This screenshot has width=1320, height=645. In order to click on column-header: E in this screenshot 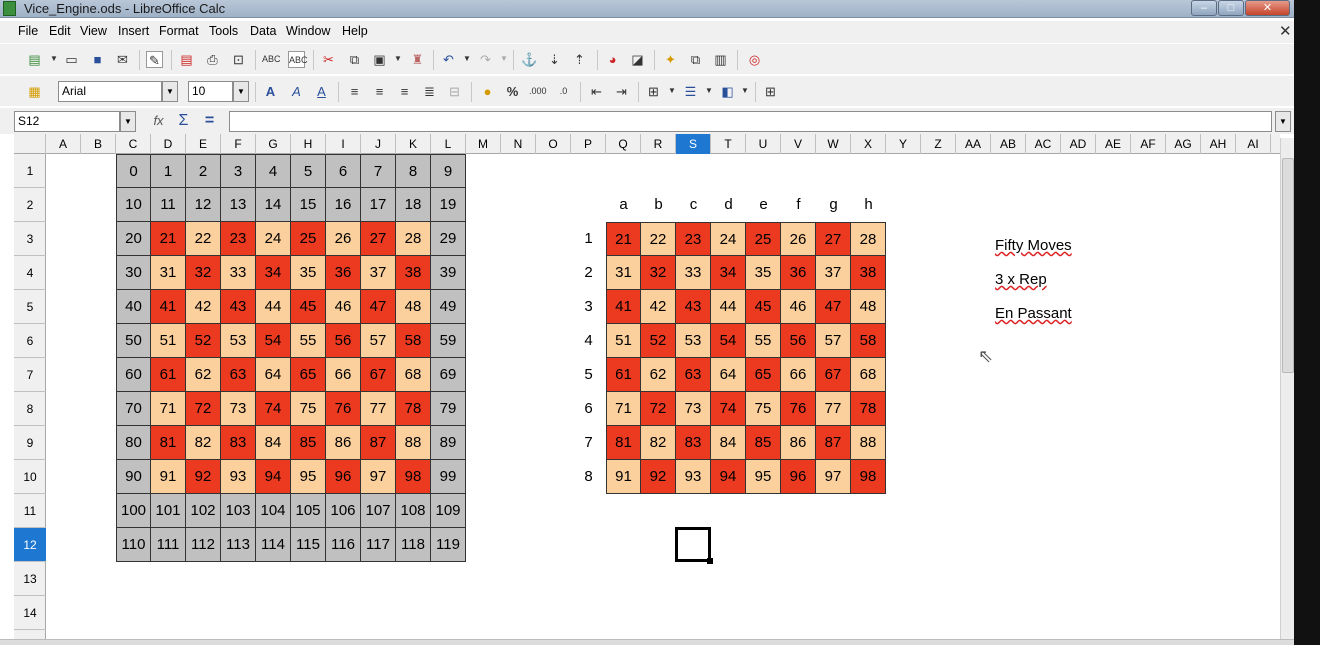, I will do `click(203, 144)`.